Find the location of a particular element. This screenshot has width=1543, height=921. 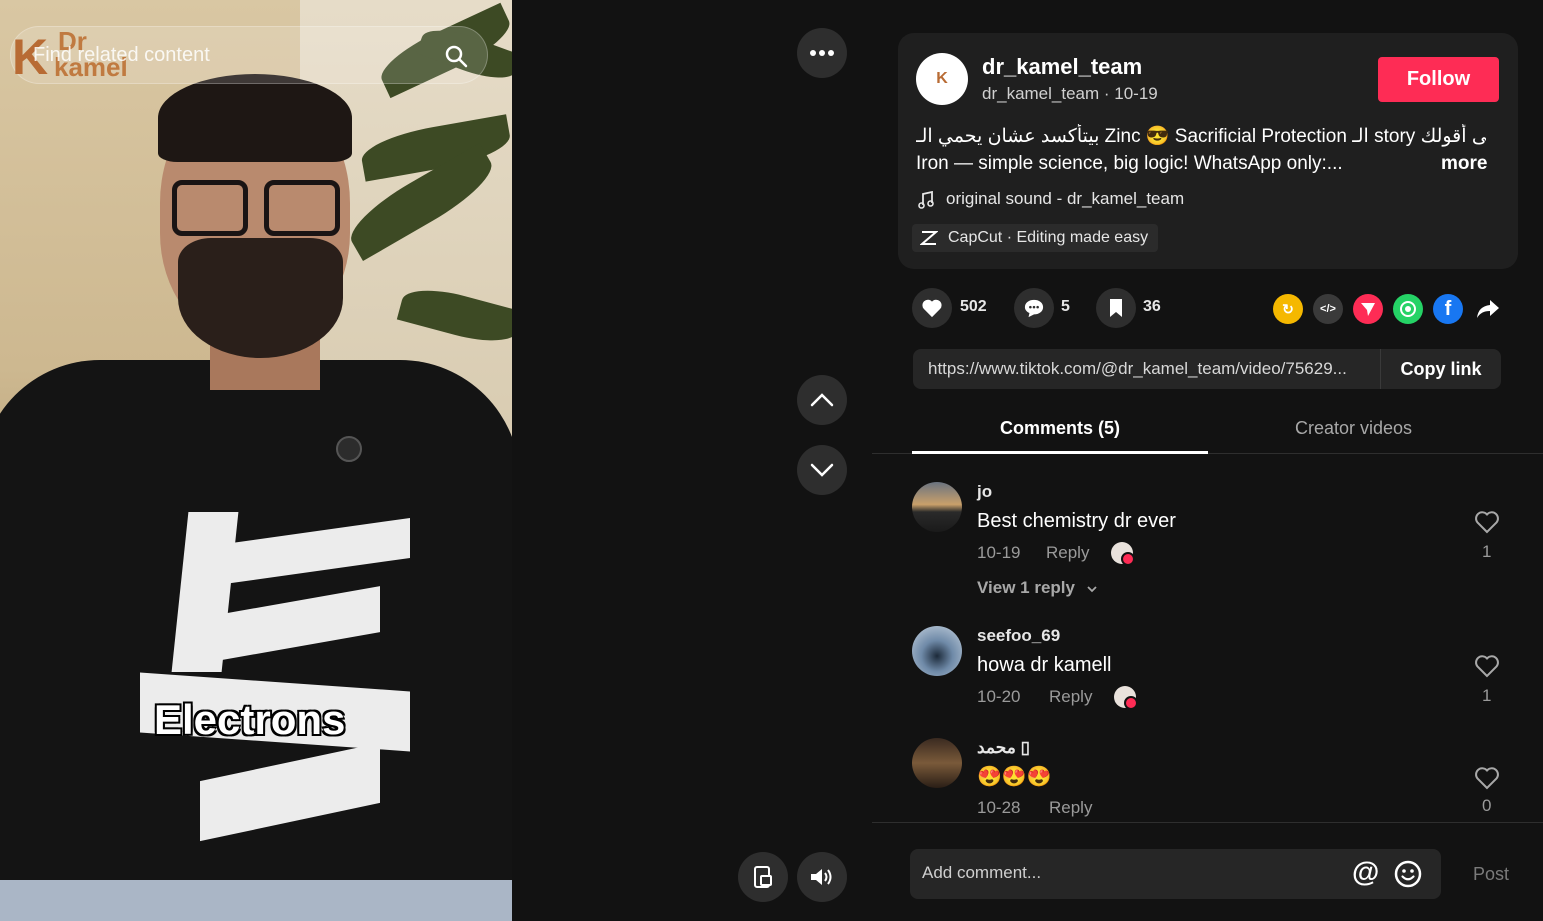

video-caption: Electrons is located at coordinates (250, 719).